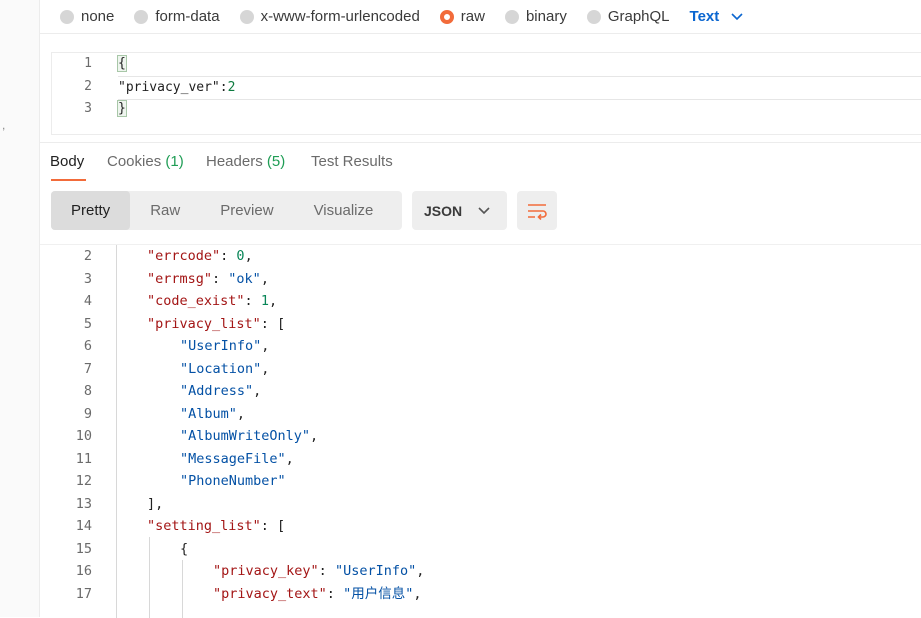 The width and height of the screenshot is (921, 618). What do you see at coordinates (139, 504) in the screenshot?
I see `code-text: ],` at bounding box center [139, 504].